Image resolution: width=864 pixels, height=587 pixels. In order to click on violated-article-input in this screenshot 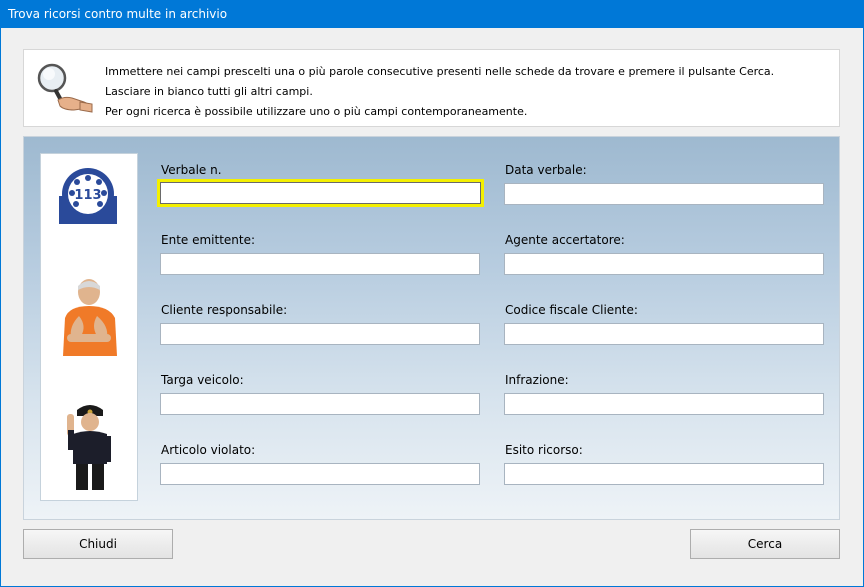, I will do `click(320, 474)`.